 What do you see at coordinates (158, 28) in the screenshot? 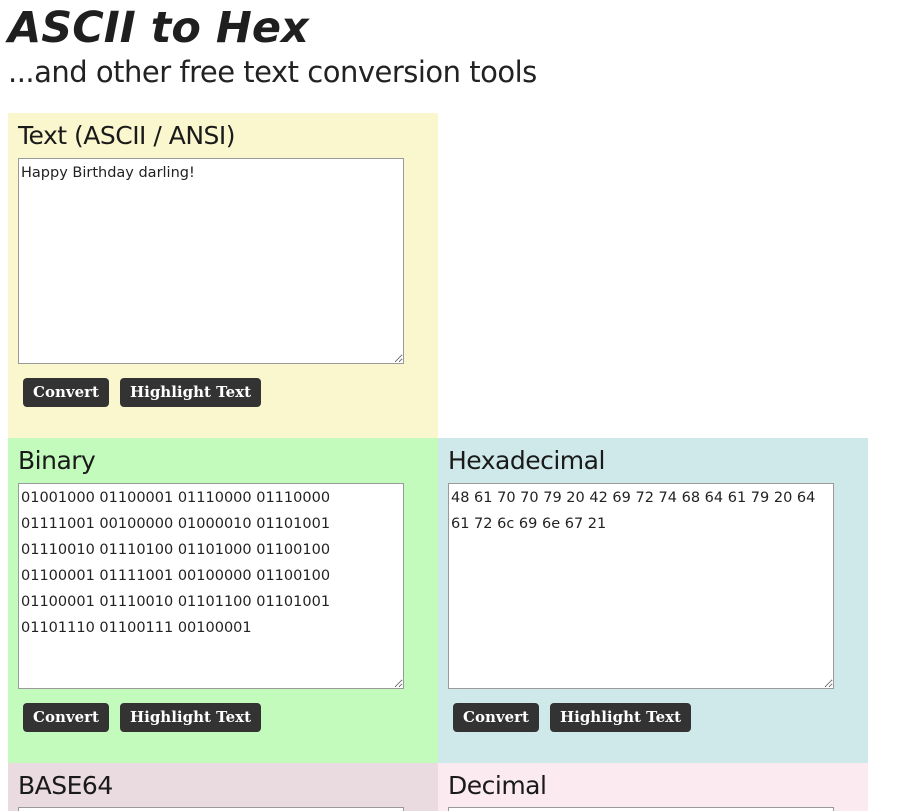
I see `site-logo: ASCII to Hex` at bounding box center [158, 28].